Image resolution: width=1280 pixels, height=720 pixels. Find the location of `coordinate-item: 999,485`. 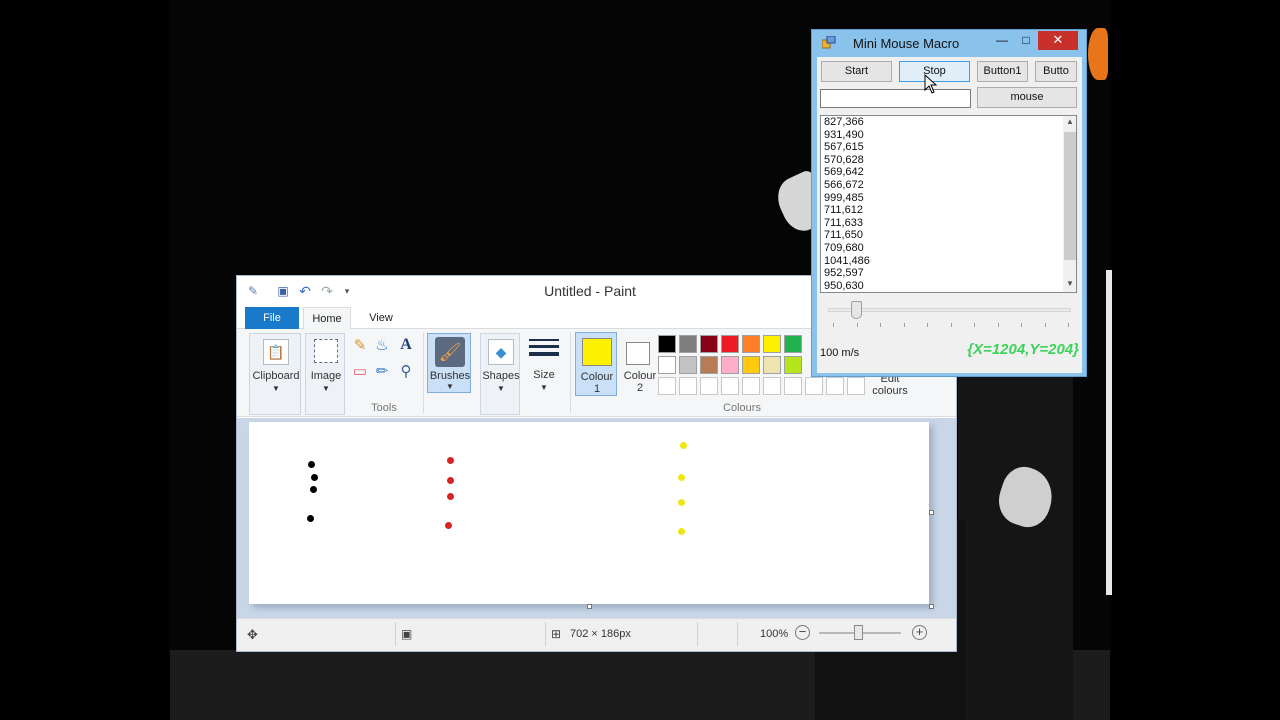

coordinate-item: 999,485 is located at coordinates (948, 198).